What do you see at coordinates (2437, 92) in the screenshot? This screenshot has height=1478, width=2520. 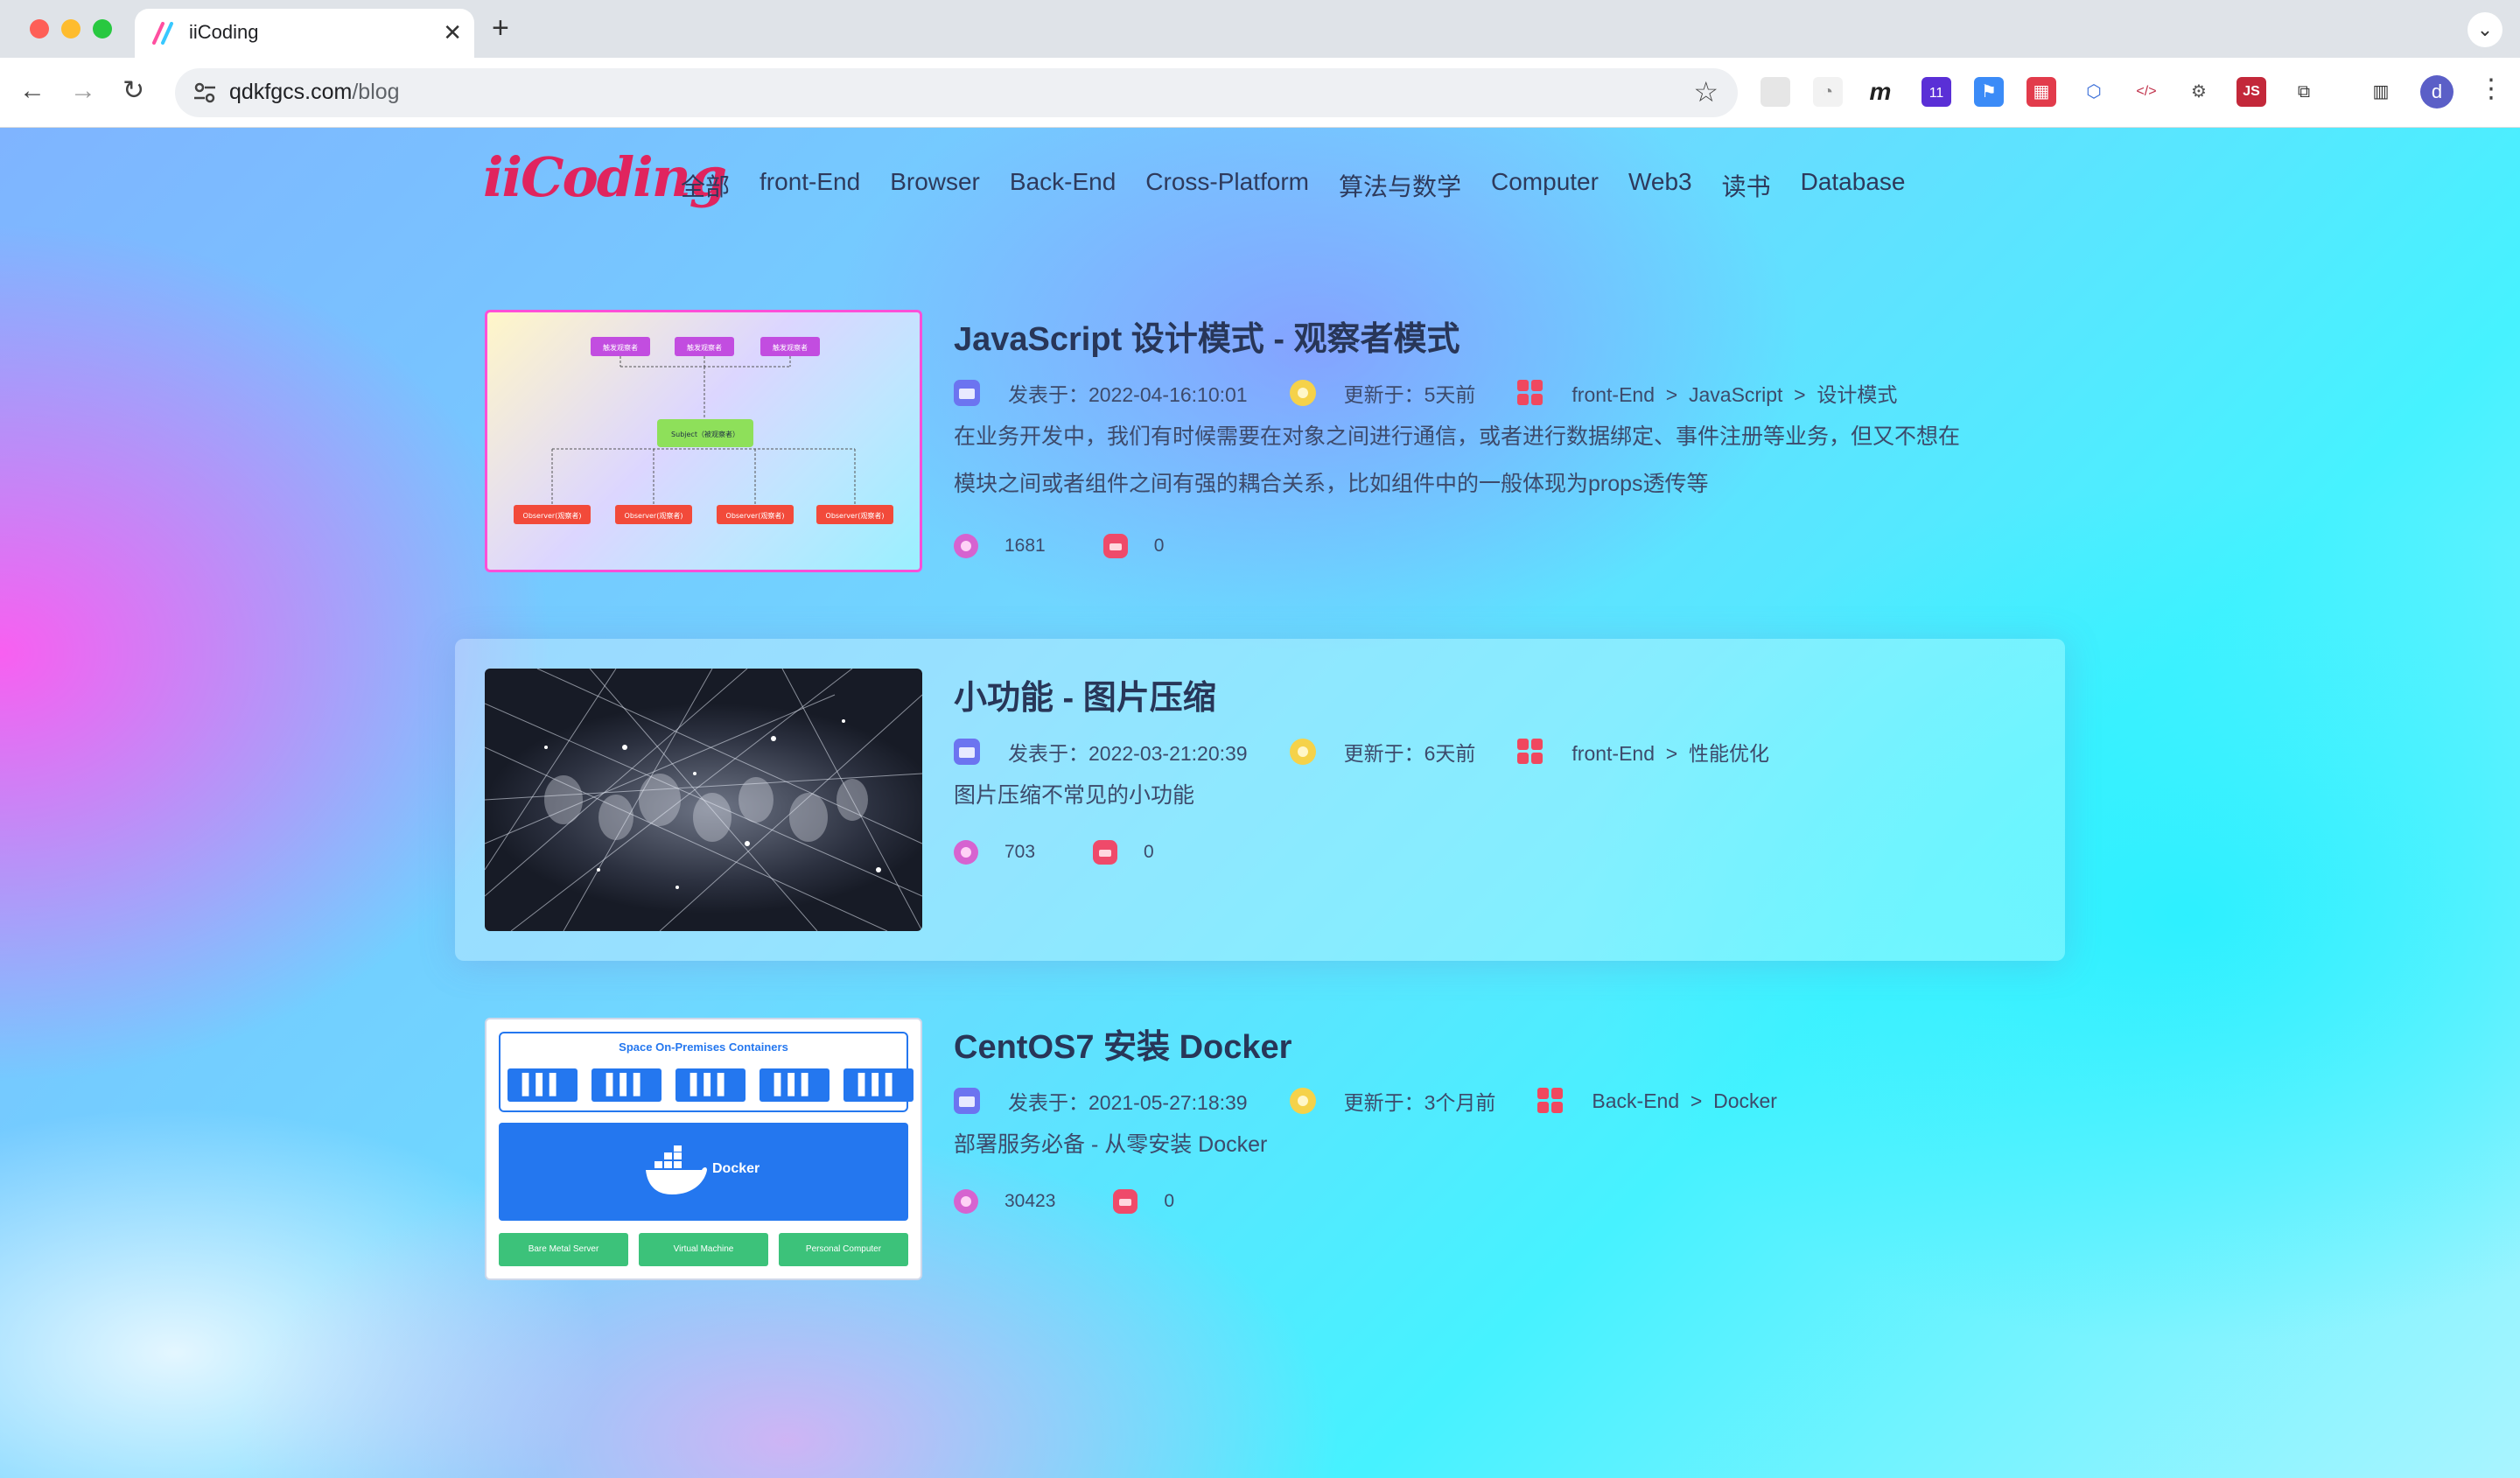 I see `profile-avatar: d` at bounding box center [2437, 92].